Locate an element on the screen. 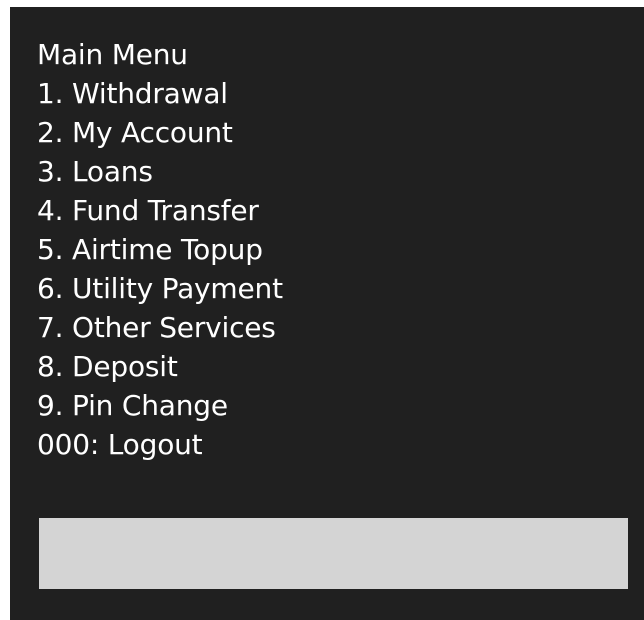  menu-item-airtime-topup: 5. Airtime Topup is located at coordinates (150, 249).